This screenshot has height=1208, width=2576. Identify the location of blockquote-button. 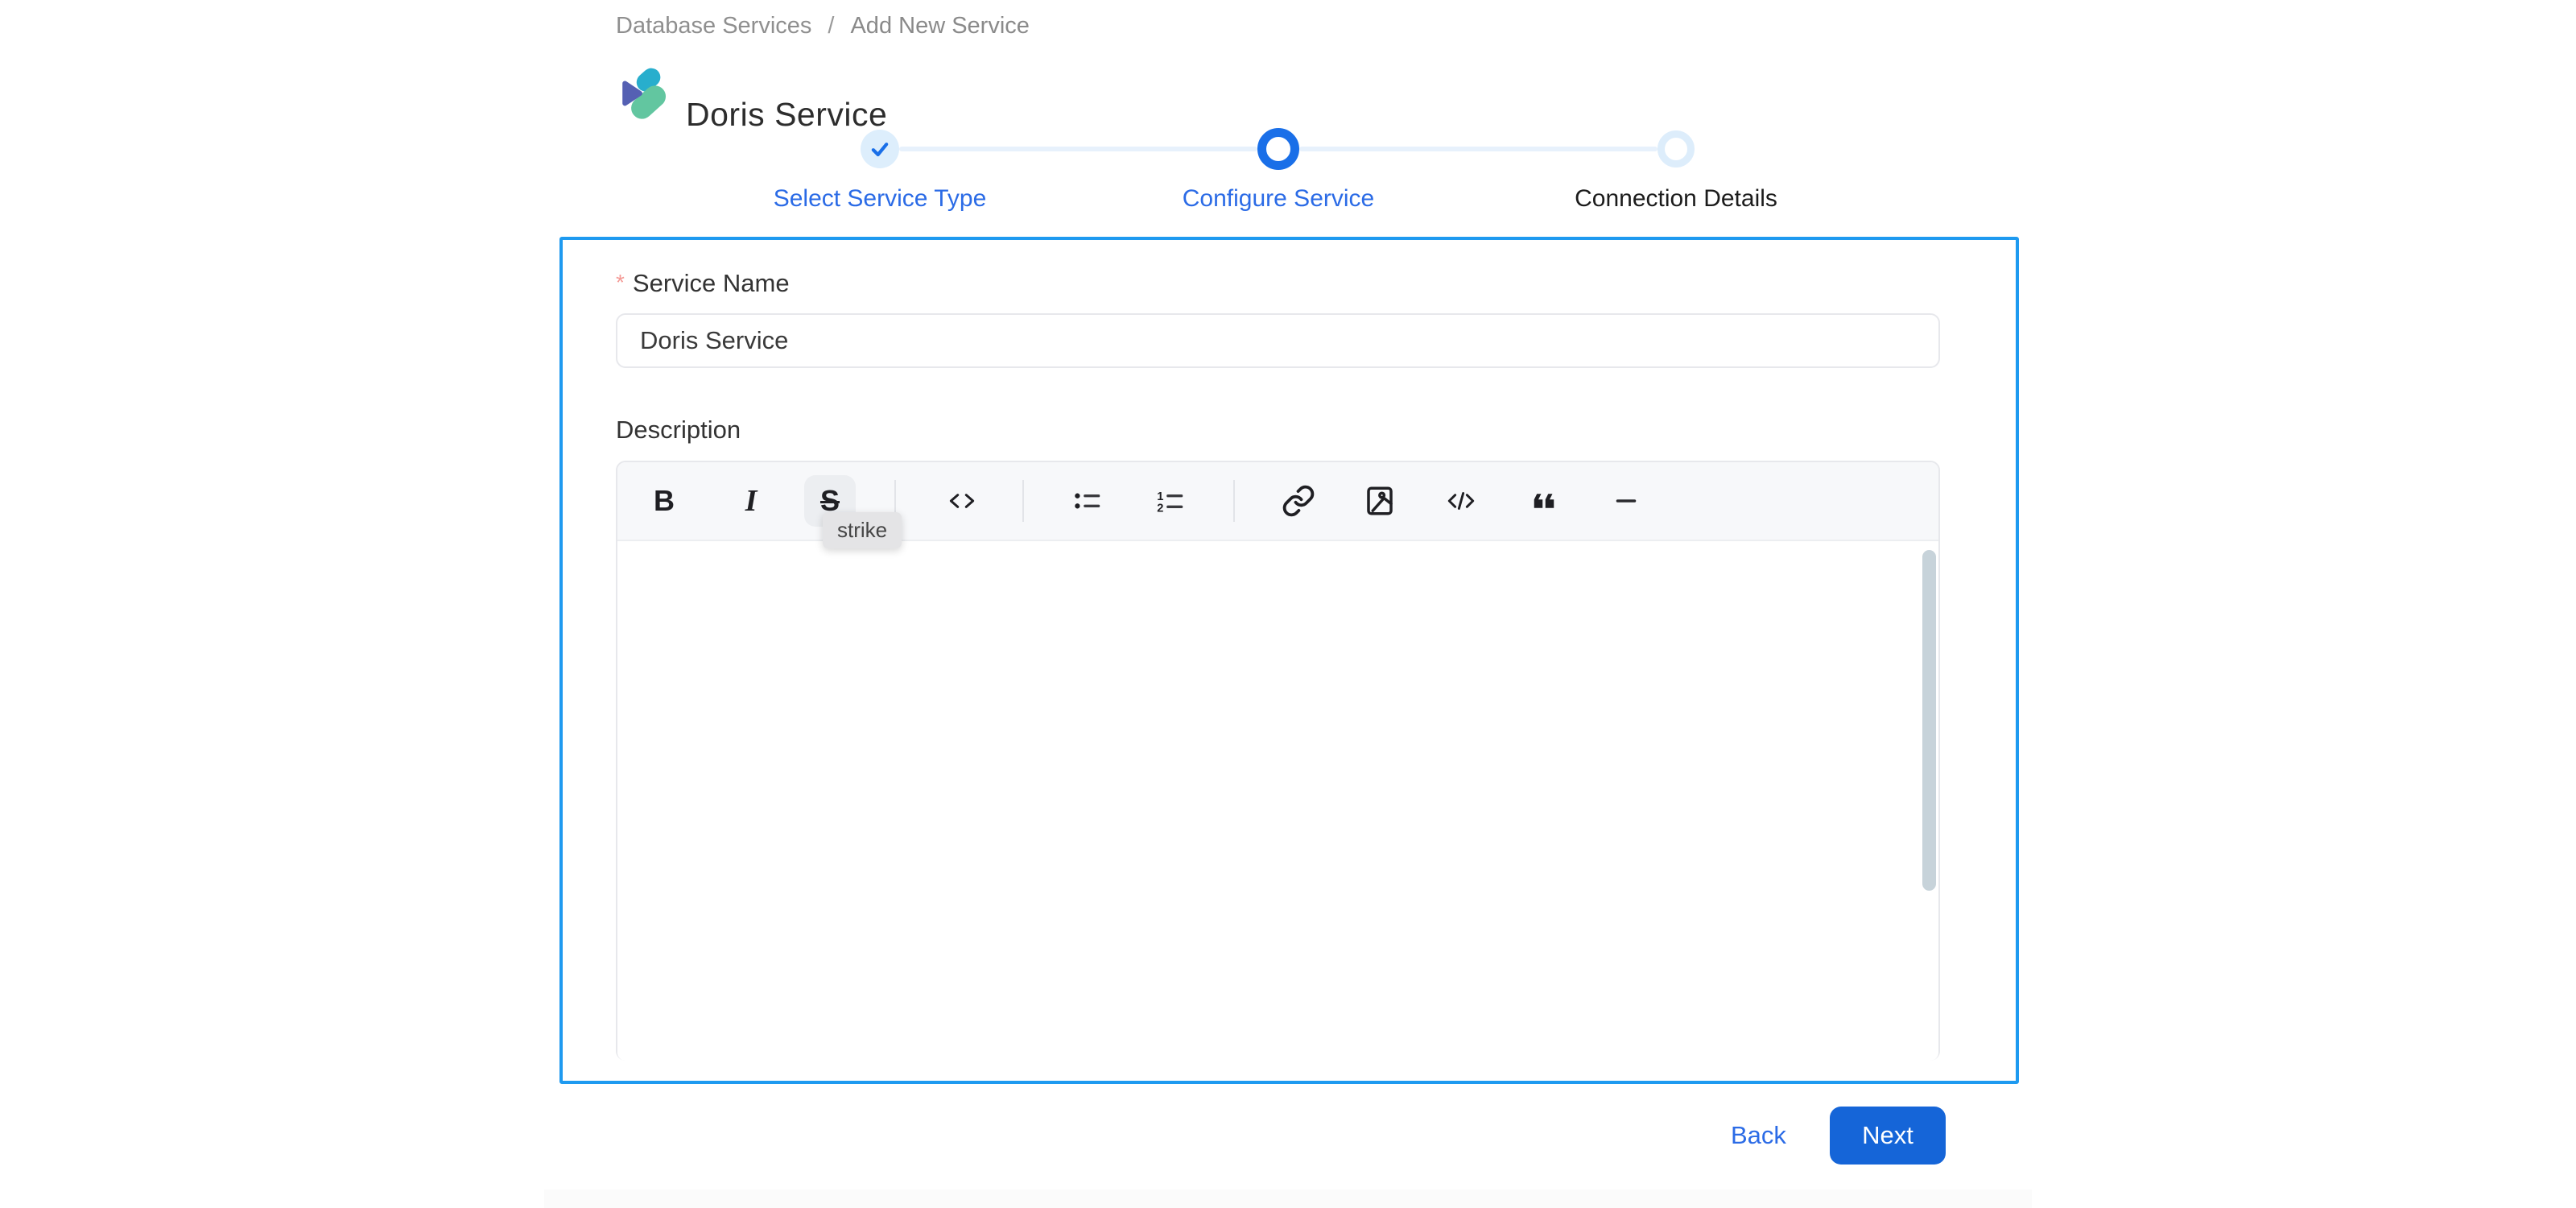
(1544, 501).